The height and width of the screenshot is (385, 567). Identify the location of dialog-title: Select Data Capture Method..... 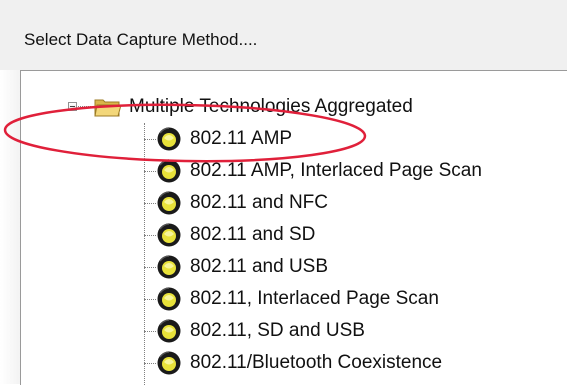
(141, 39).